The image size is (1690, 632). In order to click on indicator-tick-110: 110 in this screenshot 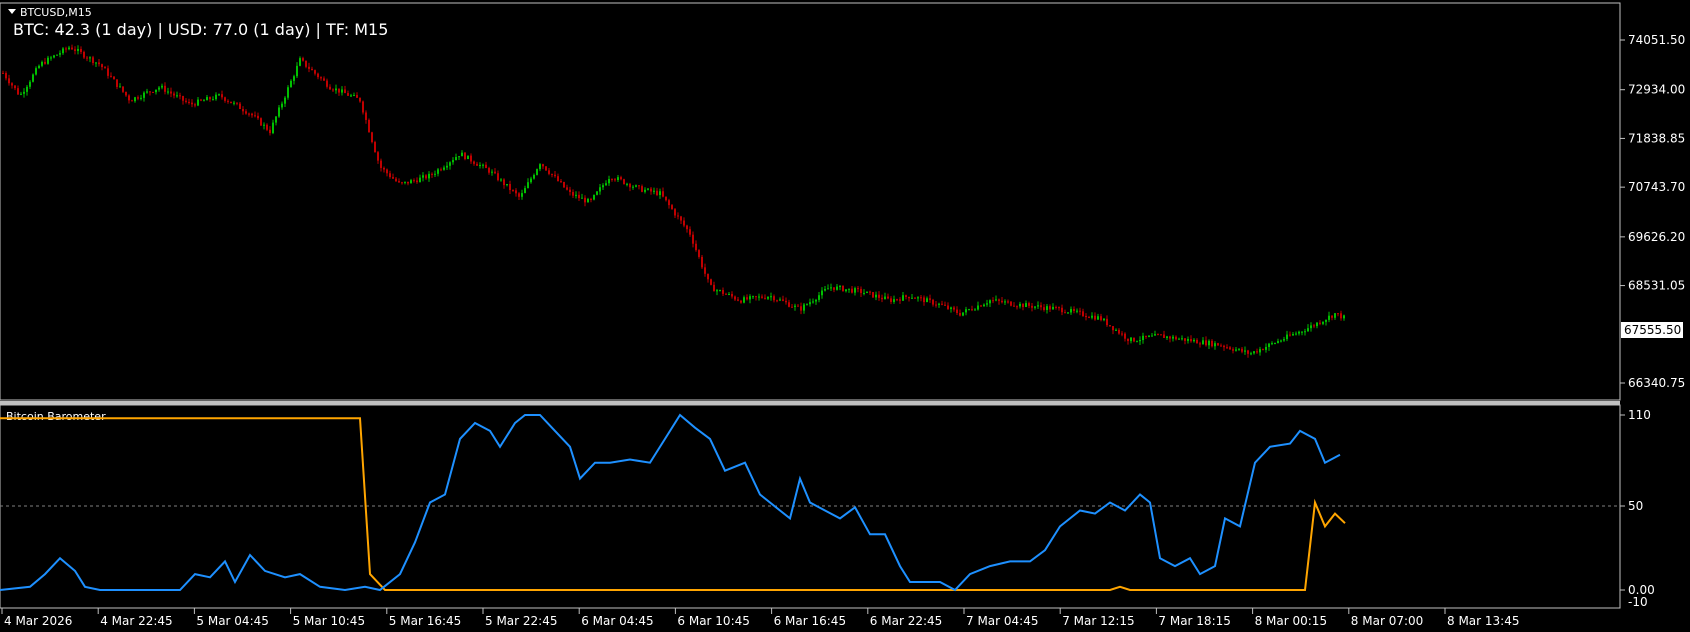, I will do `click(1639, 415)`.